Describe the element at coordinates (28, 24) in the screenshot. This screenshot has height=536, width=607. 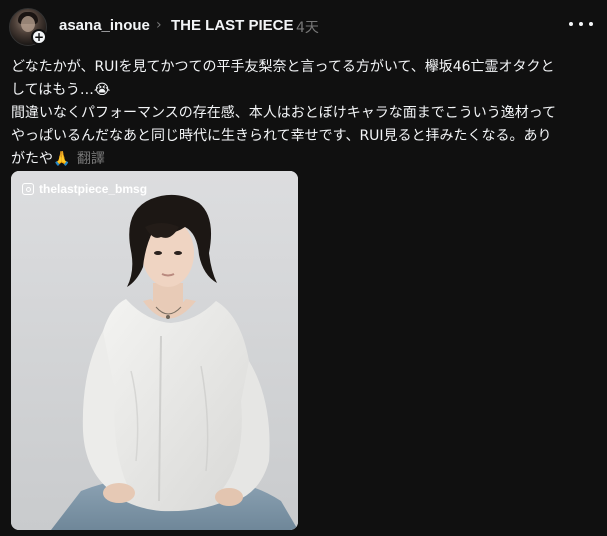
I see `avatar-face` at that location.